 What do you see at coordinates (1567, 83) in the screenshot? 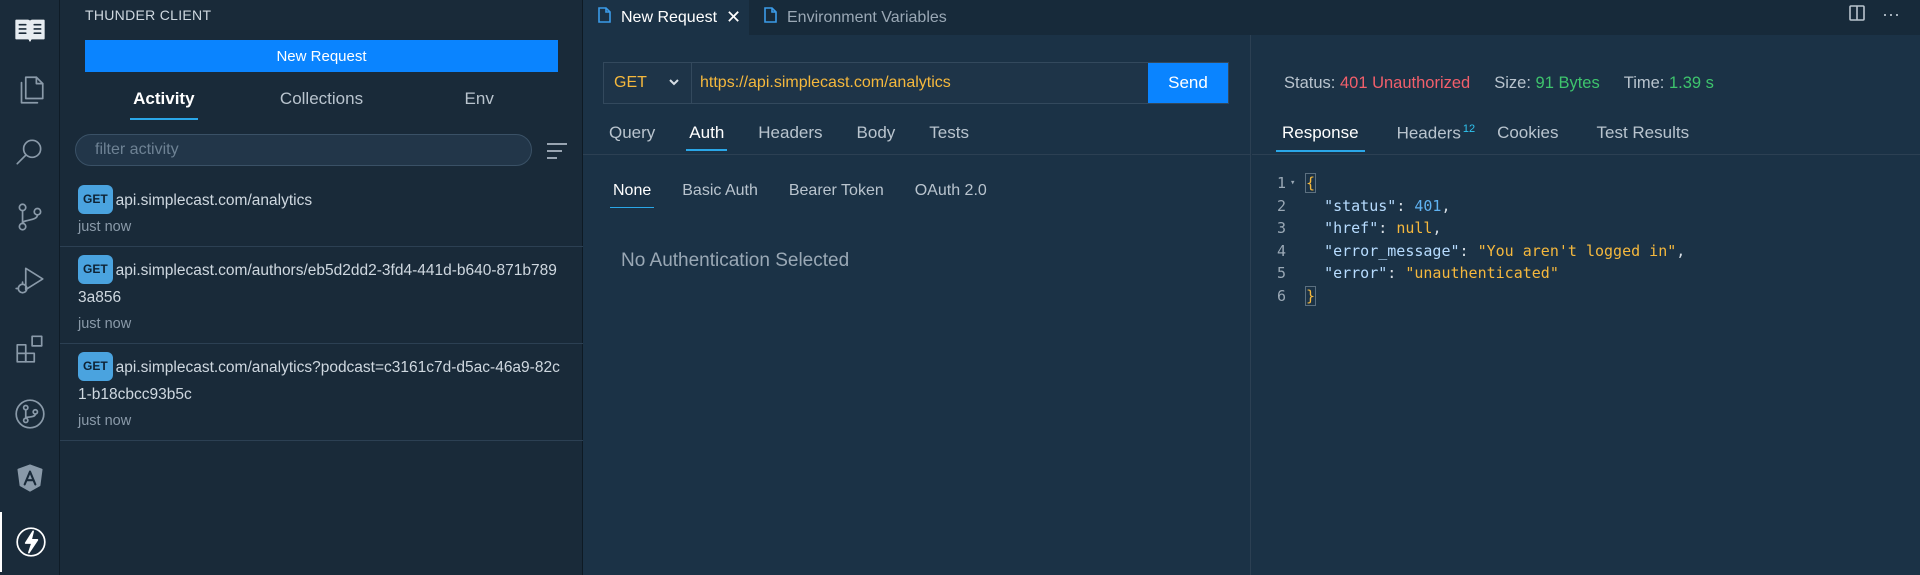
I see `size-value: 91 Bytes` at bounding box center [1567, 83].